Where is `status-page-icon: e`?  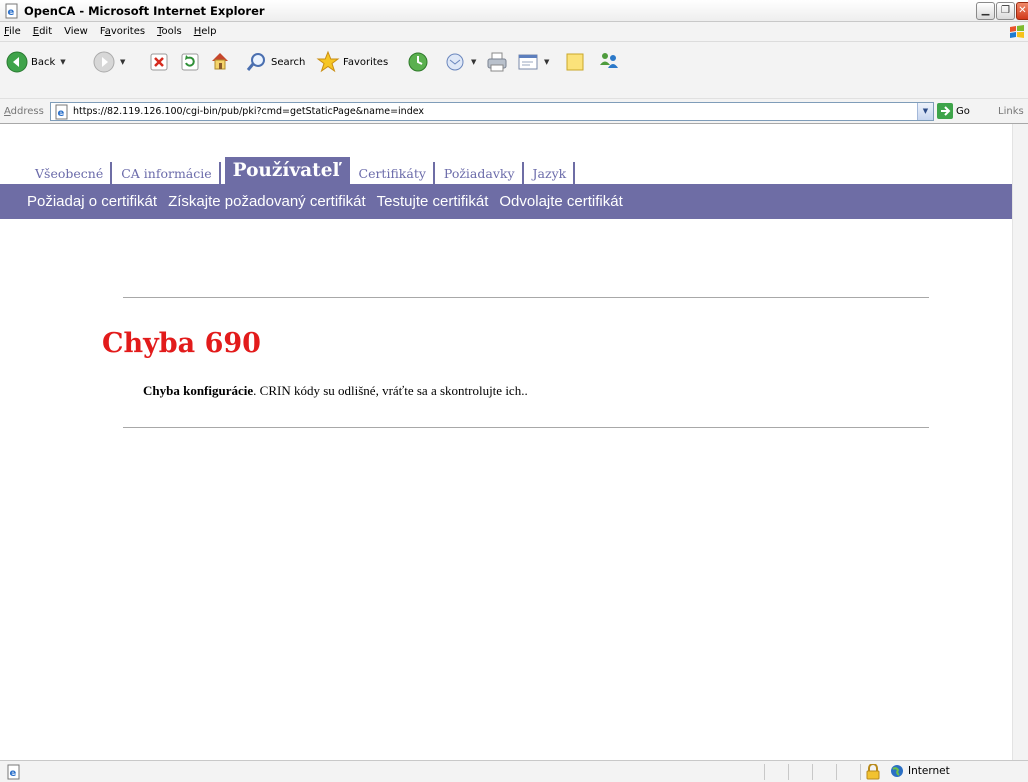
status-page-icon: e is located at coordinates (13, 772).